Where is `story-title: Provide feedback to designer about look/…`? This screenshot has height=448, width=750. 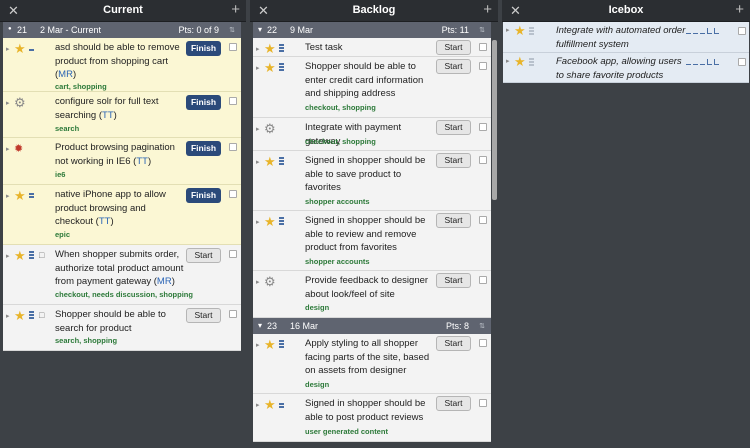 story-title: Provide feedback to designer about look/… is located at coordinates (367, 287).